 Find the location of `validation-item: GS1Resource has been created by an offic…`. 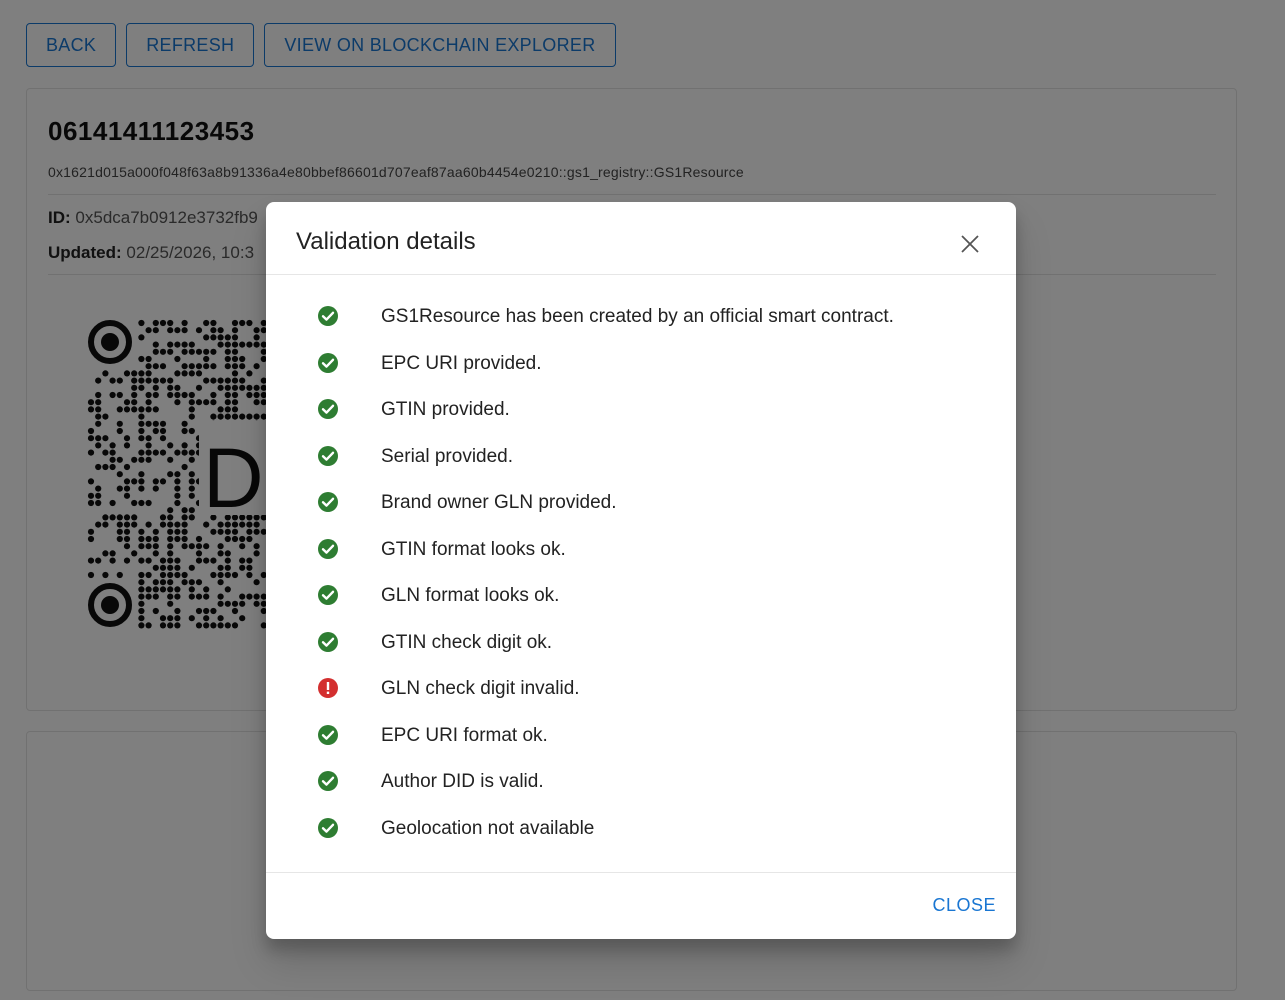

validation-item: GS1Resource has been created by an offic… is located at coordinates (641, 317).